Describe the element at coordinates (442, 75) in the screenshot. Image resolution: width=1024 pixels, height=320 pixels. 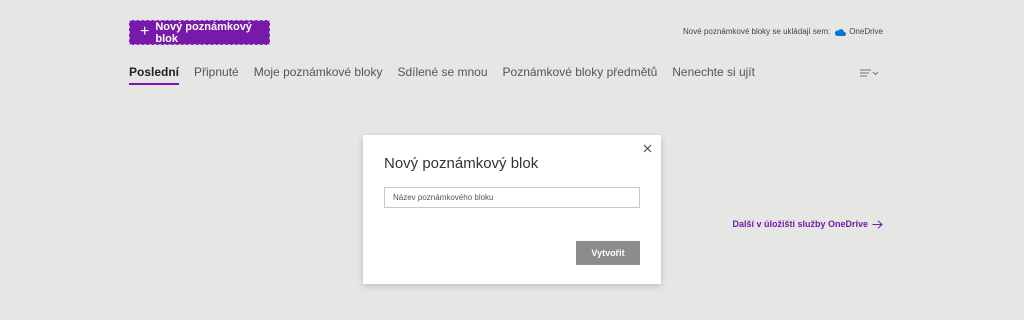
I see `tab-shared-with-me: Sdílené se mnou` at that location.